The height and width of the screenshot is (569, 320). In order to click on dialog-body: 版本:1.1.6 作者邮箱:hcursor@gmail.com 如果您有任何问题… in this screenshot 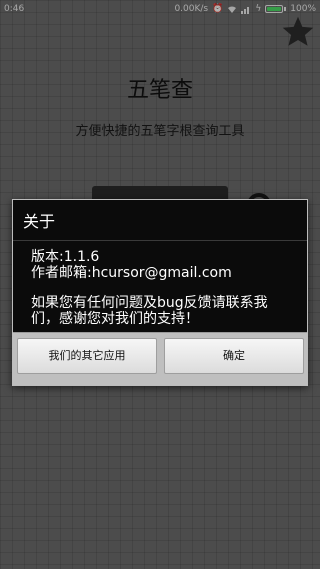, I will do `click(162, 288)`.